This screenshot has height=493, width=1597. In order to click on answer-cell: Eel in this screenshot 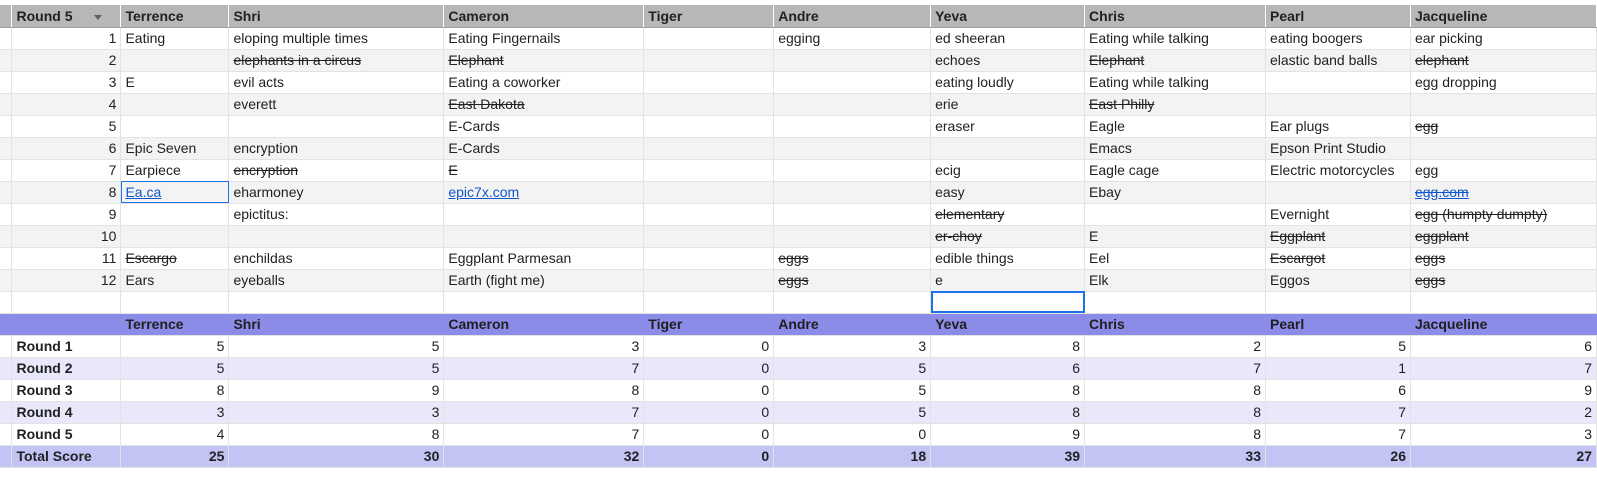, I will do `click(1175, 258)`.